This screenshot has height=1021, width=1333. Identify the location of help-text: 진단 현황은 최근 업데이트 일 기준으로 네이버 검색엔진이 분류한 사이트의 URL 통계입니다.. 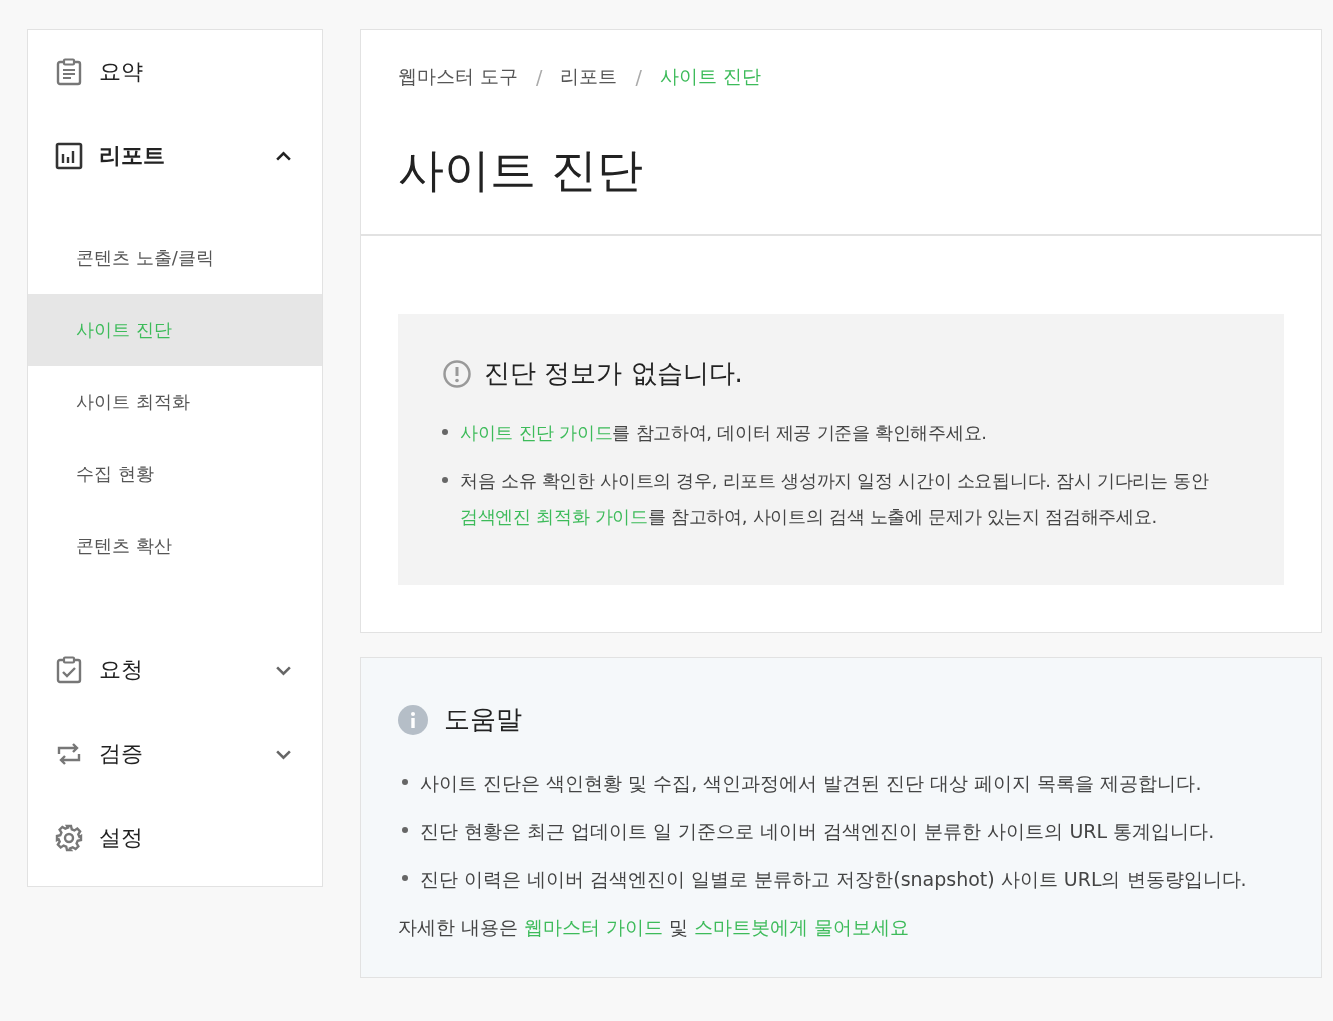
(817, 831).